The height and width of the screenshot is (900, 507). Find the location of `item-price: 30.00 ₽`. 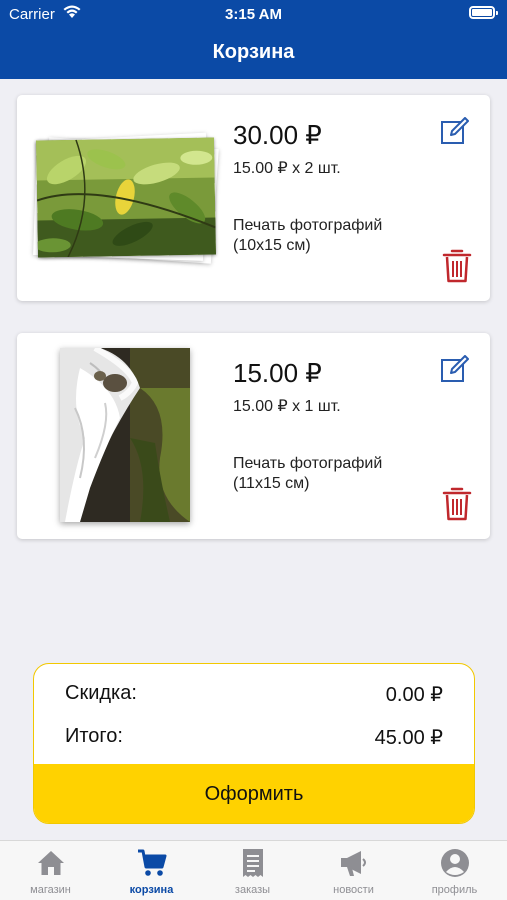

item-price: 30.00 ₽ is located at coordinates (277, 135).